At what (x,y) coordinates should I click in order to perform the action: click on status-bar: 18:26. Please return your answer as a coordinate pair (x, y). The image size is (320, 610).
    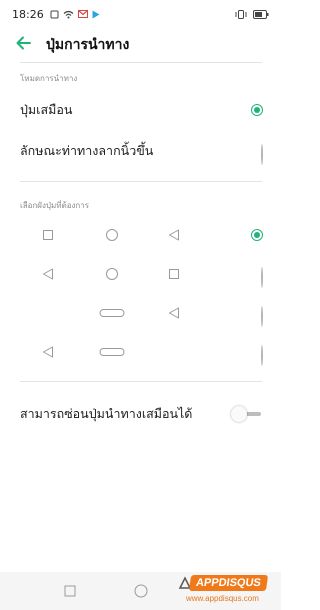
    Looking at the image, I should click on (140, 14).